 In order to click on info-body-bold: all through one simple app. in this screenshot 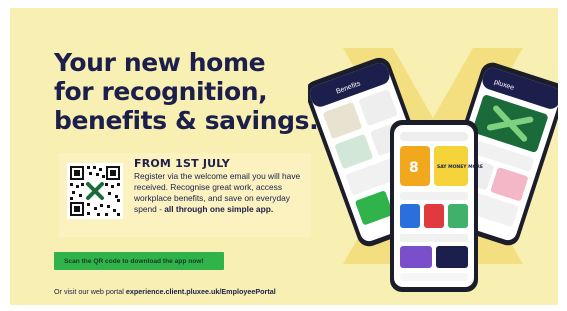, I will do `click(219, 209)`.